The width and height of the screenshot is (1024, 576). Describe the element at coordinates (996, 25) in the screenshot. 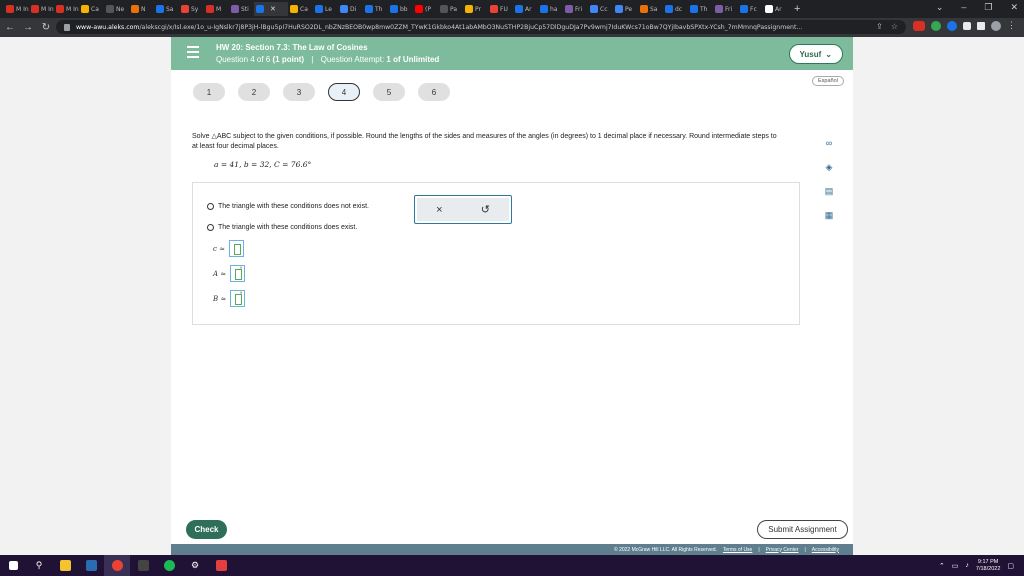

I see `profile-avatar` at that location.